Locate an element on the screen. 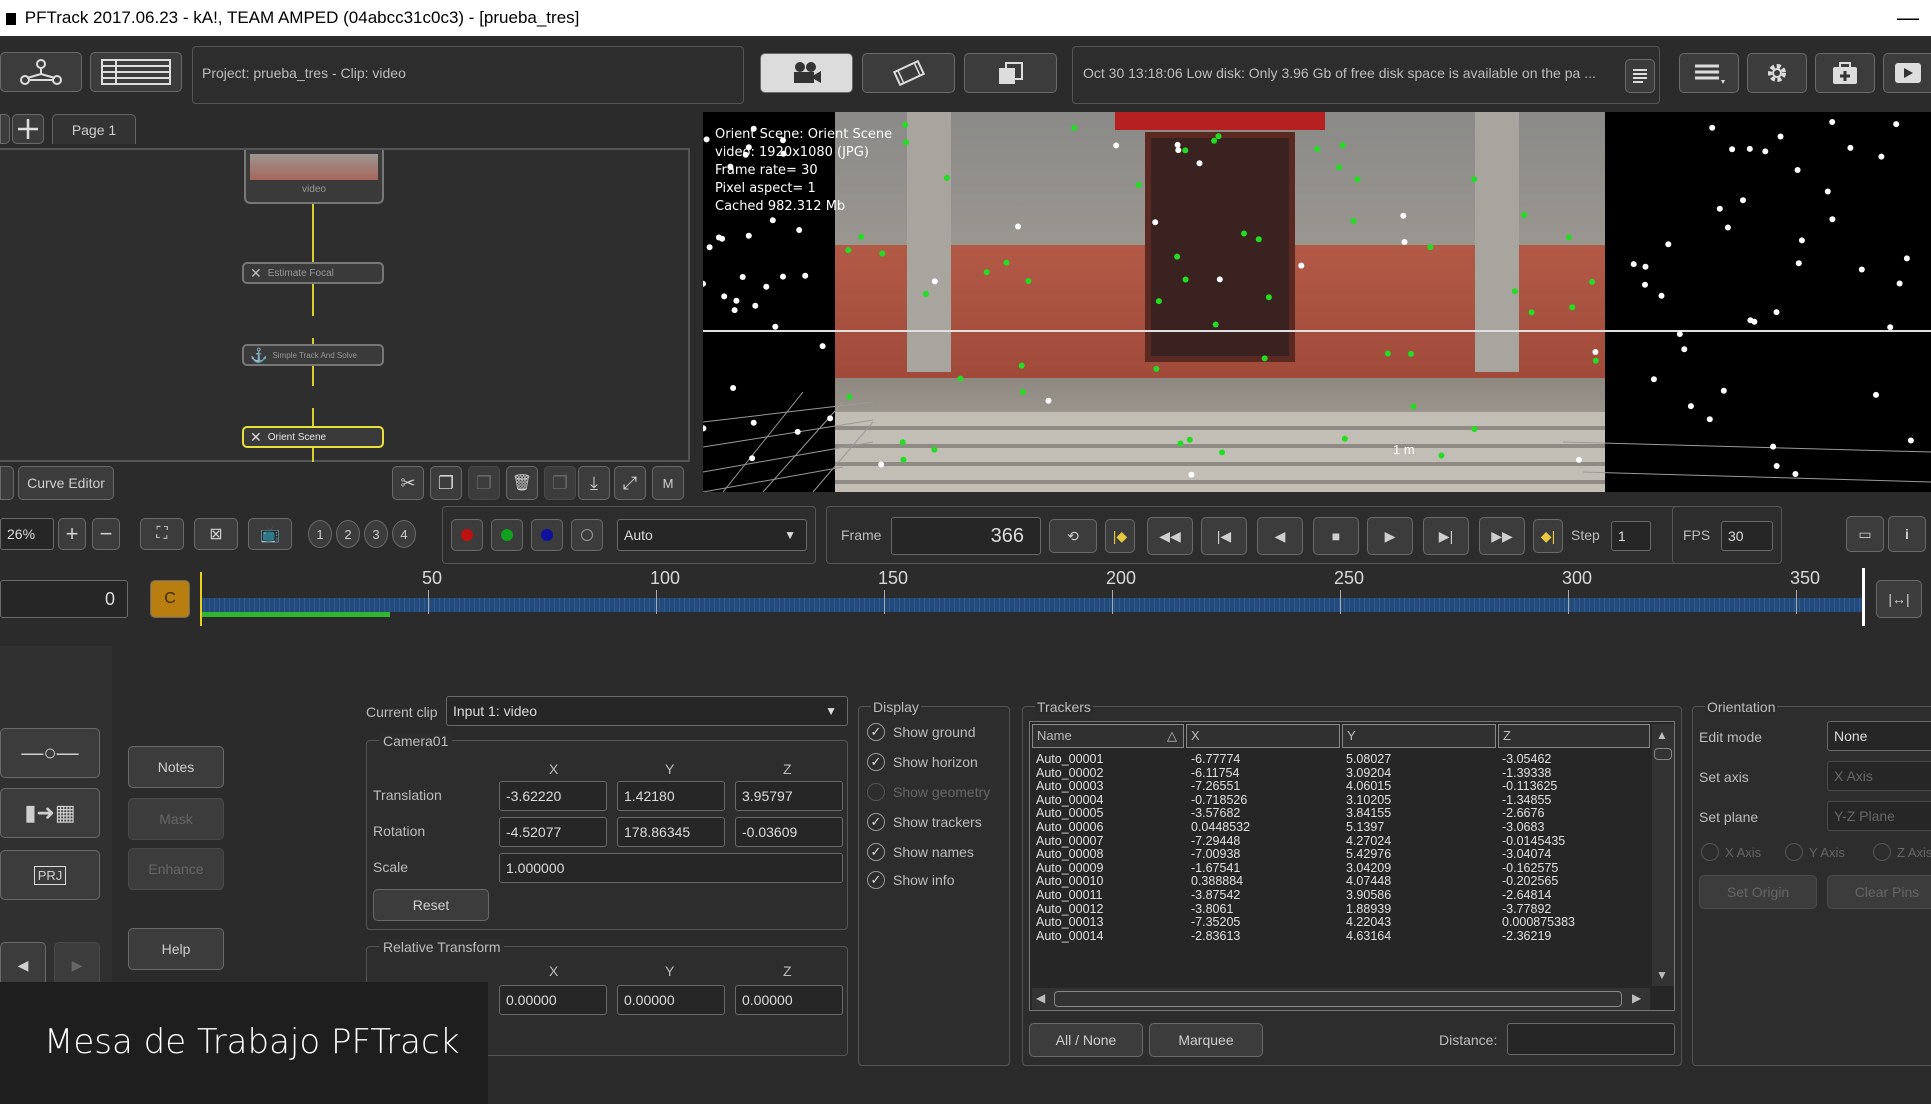  help-button: Help is located at coordinates (176, 949).